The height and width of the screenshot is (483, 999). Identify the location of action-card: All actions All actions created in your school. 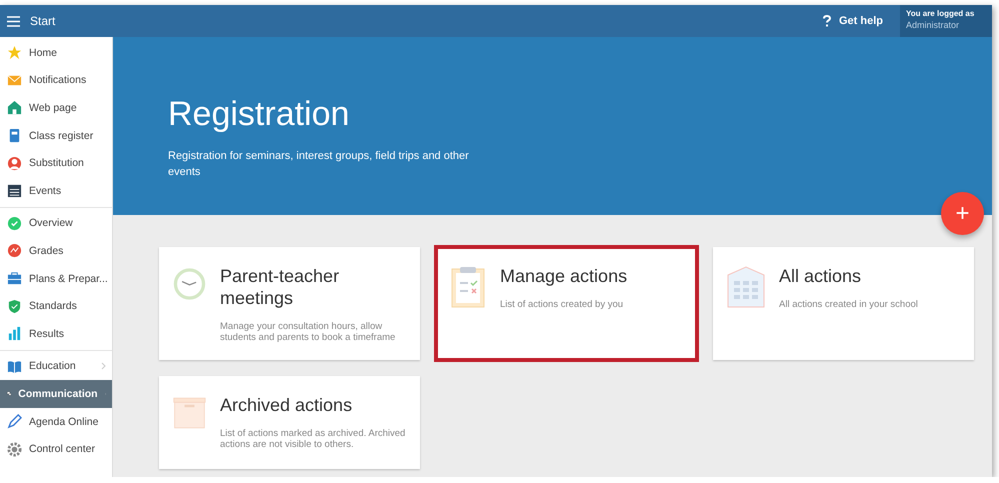
(843, 303).